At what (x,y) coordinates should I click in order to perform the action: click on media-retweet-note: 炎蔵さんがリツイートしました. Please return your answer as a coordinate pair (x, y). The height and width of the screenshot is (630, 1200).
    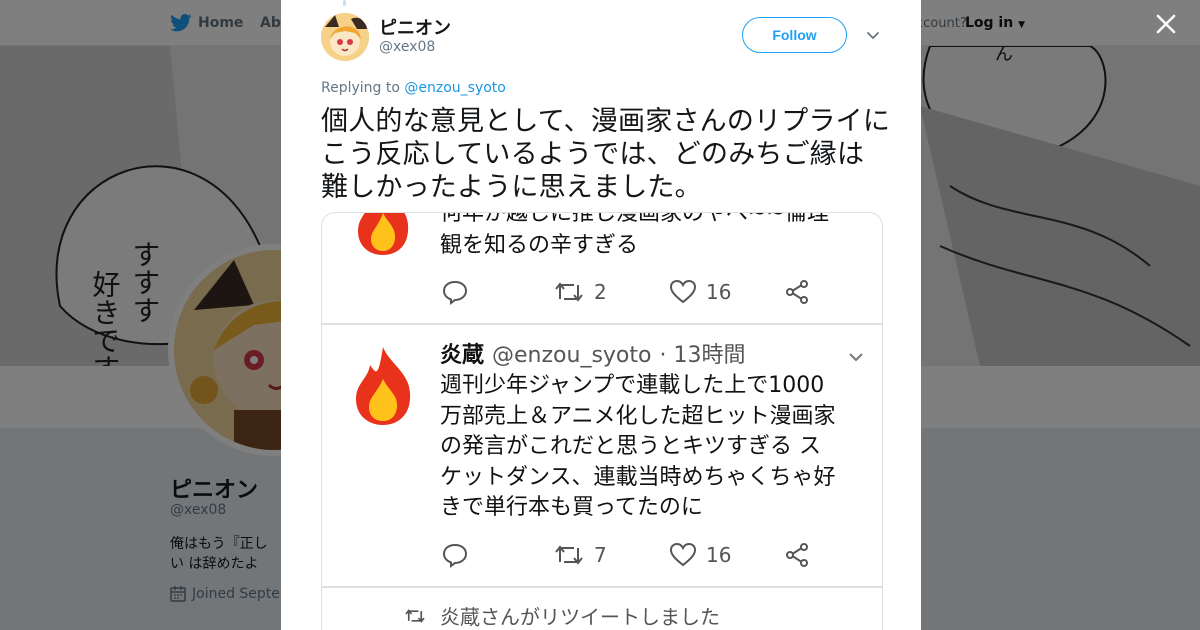
    Looking at the image, I should click on (562, 615).